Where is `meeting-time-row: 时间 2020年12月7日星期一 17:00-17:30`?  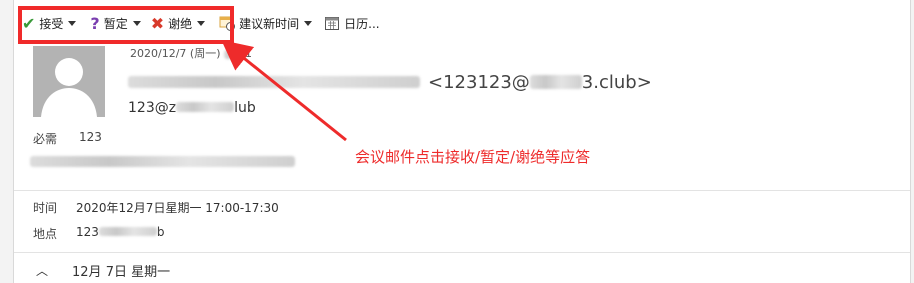 meeting-time-row: 时间 2020年12月7日星期一 17:00-17:30 is located at coordinates (156, 207).